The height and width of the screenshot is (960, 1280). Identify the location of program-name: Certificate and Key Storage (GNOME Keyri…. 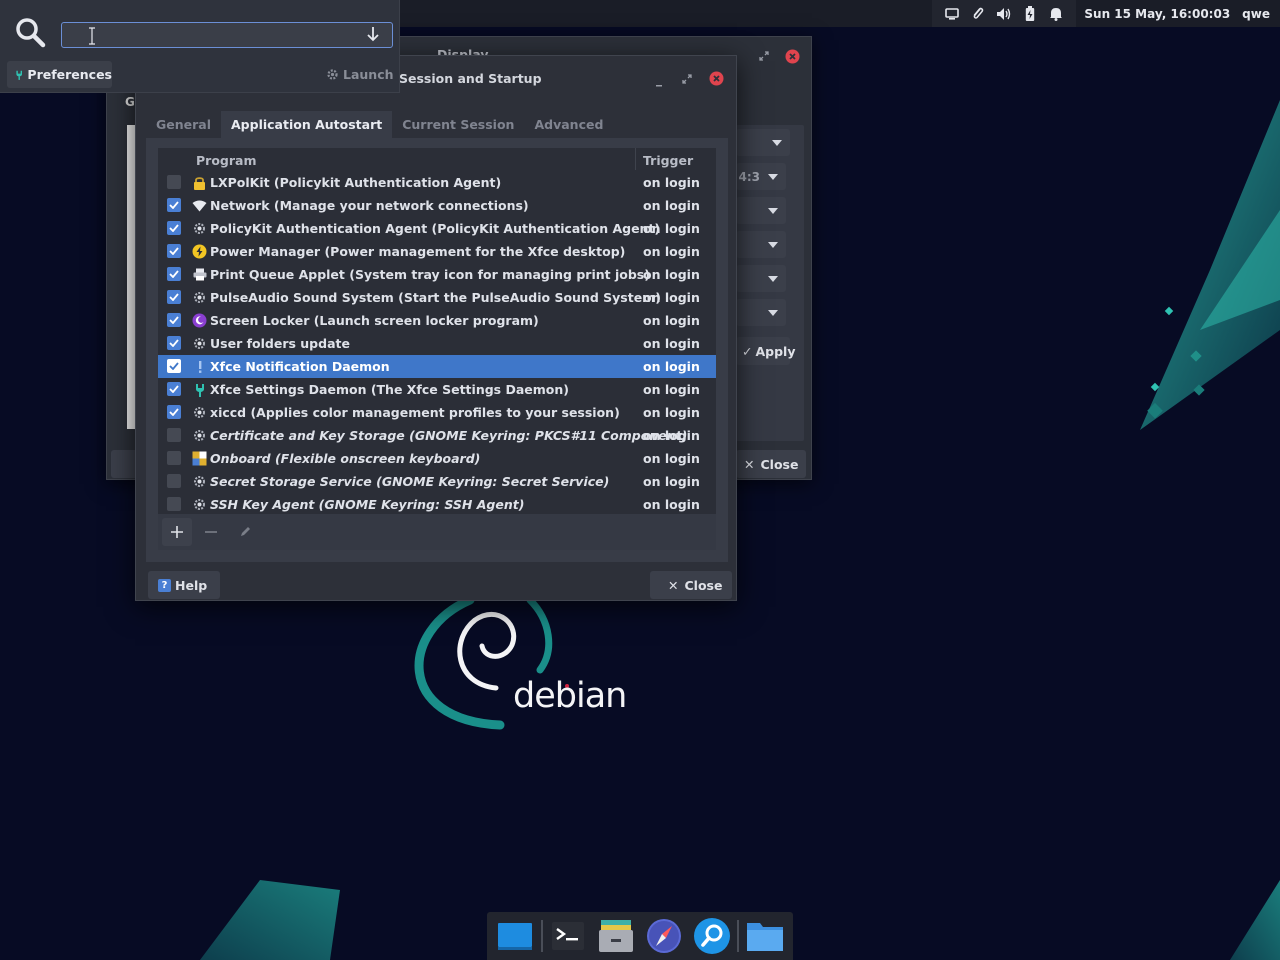
(449, 435).